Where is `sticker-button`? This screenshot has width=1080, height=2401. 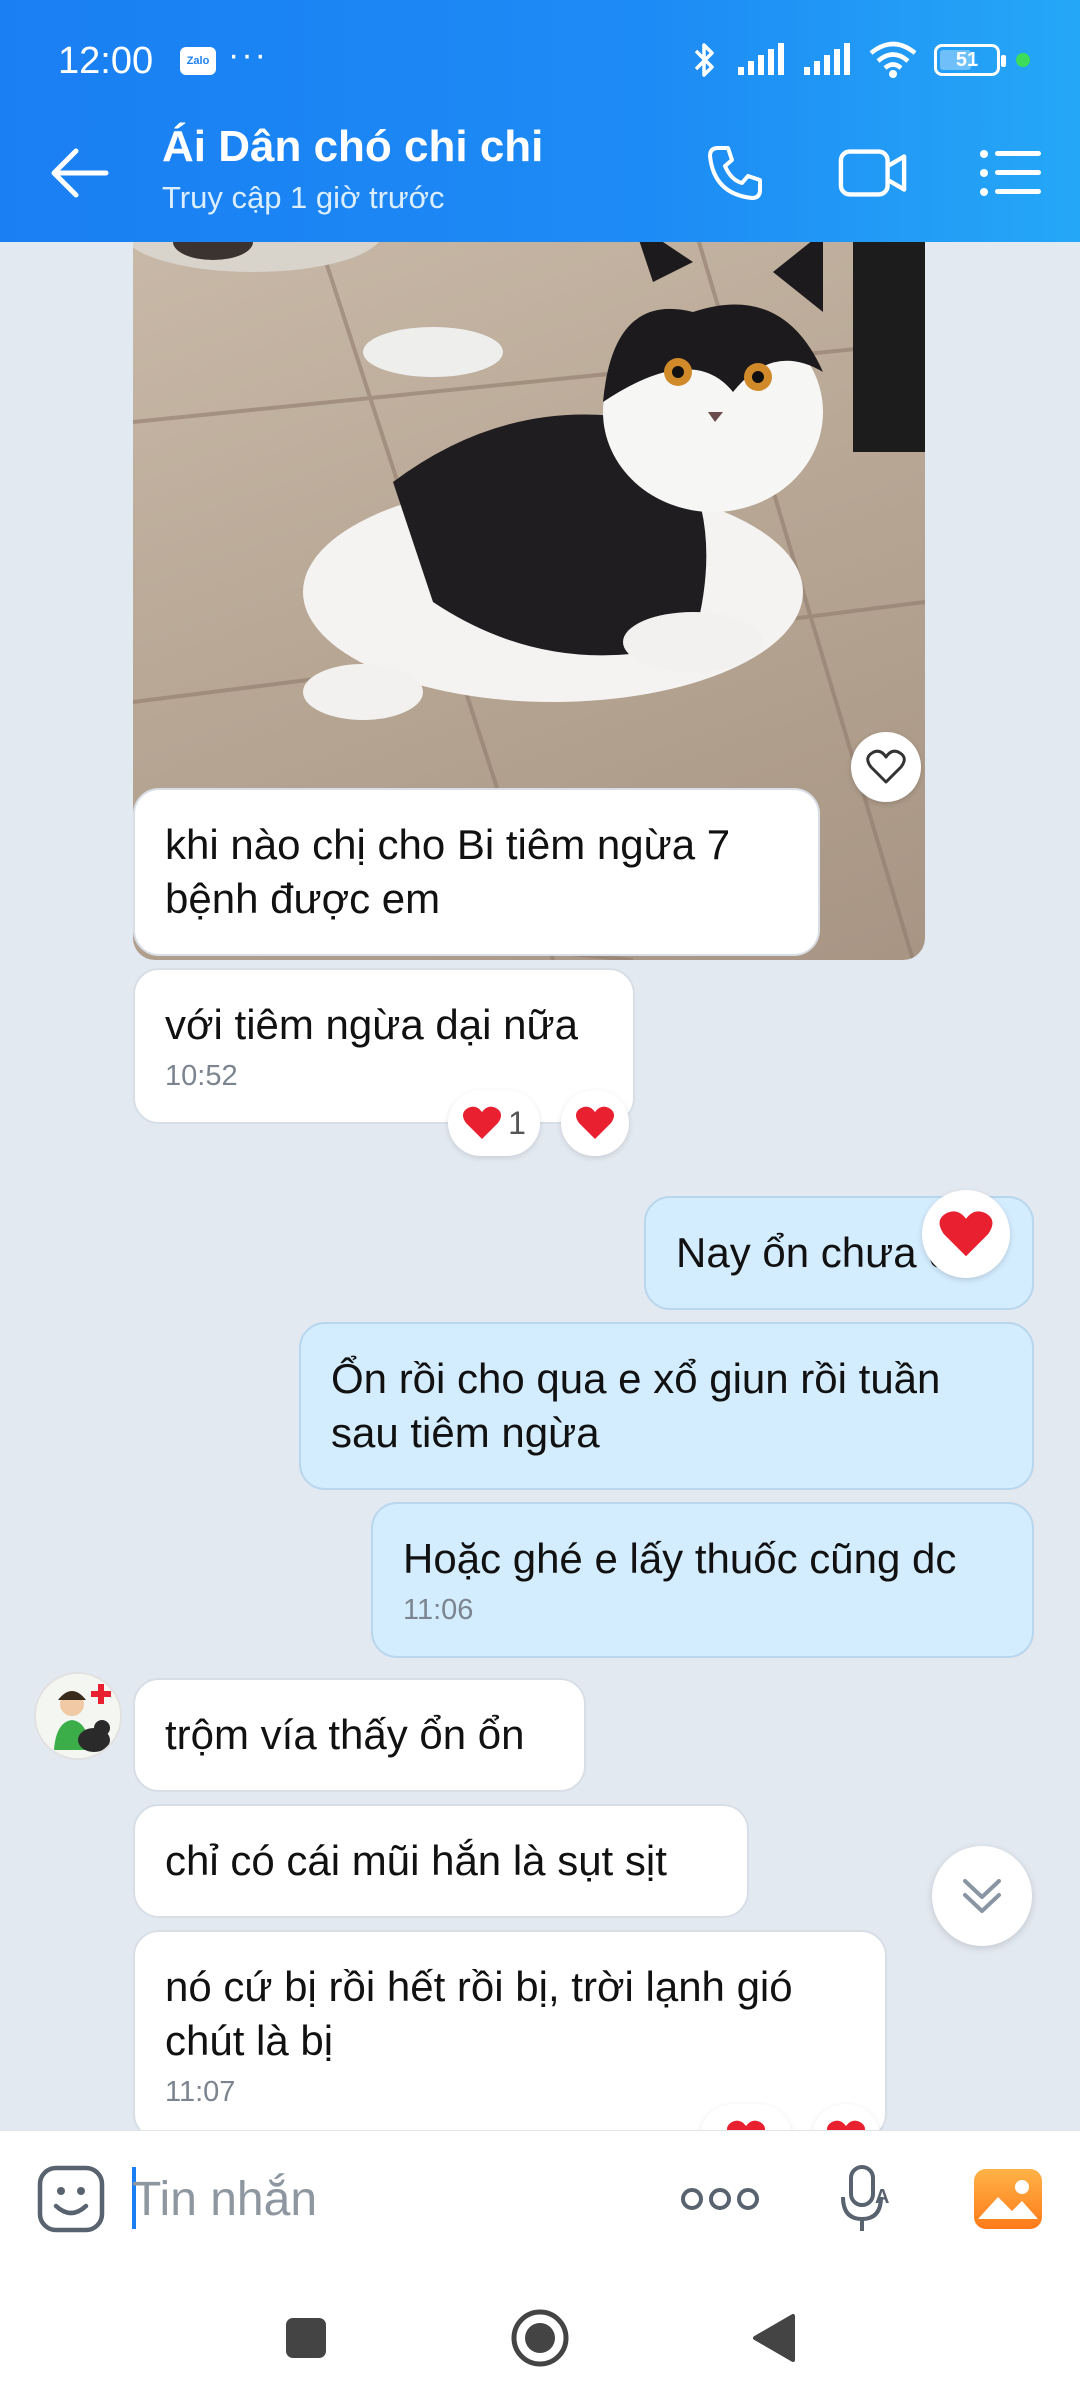 sticker-button is located at coordinates (71, 2199).